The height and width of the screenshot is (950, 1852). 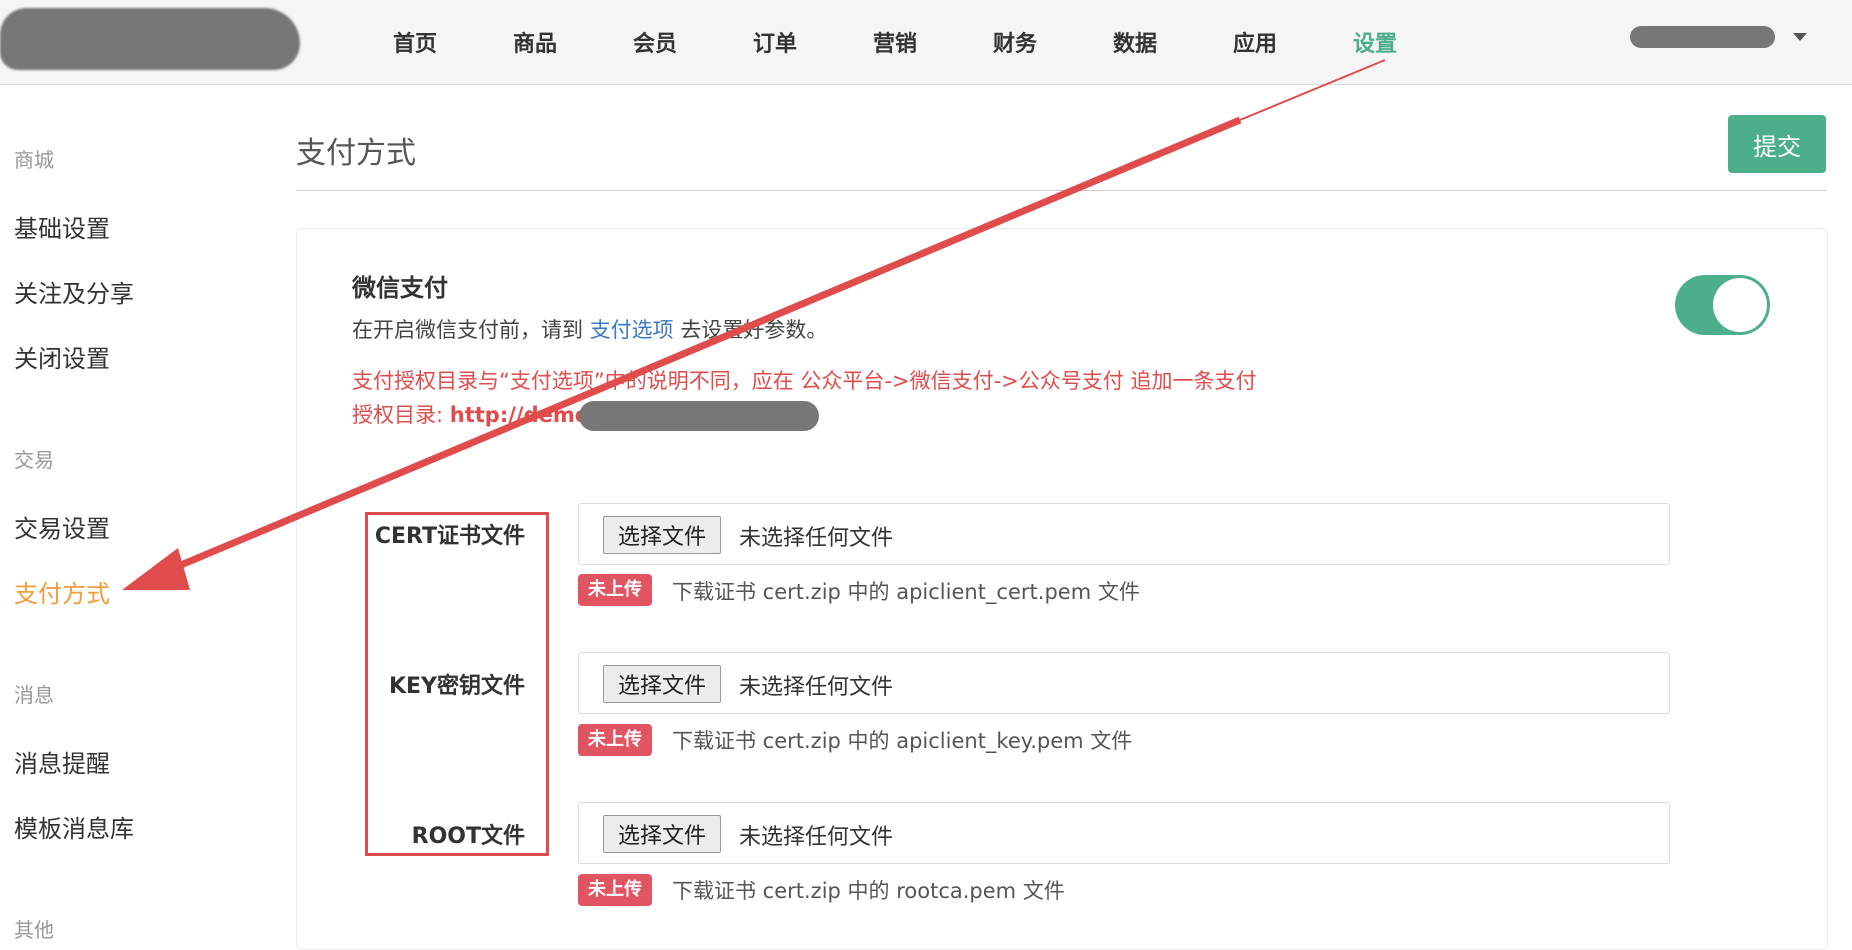 I want to click on sidebar-item-basic-settings: 基础设置, so click(x=62, y=226).